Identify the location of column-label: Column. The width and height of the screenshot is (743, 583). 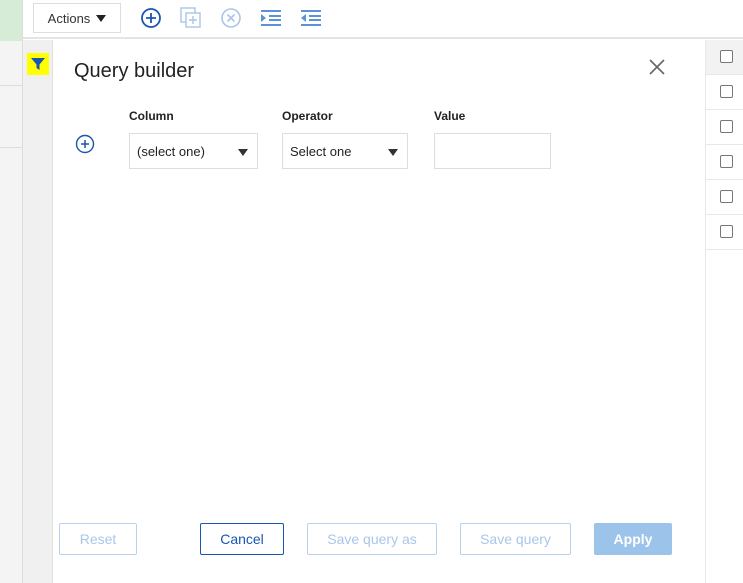
(151, 116).